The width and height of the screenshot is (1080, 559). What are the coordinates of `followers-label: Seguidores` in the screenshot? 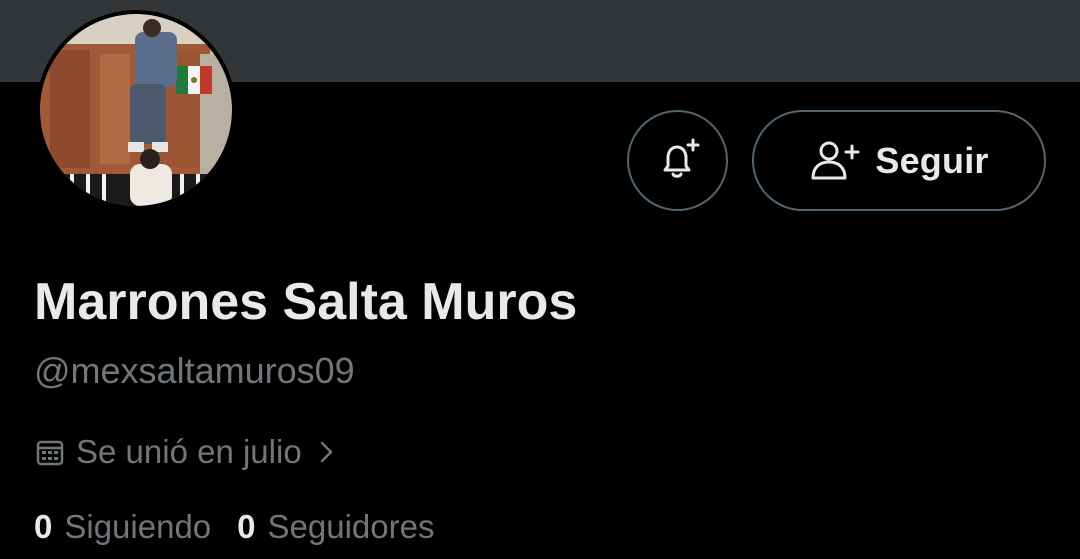 It's located at (351, 526).